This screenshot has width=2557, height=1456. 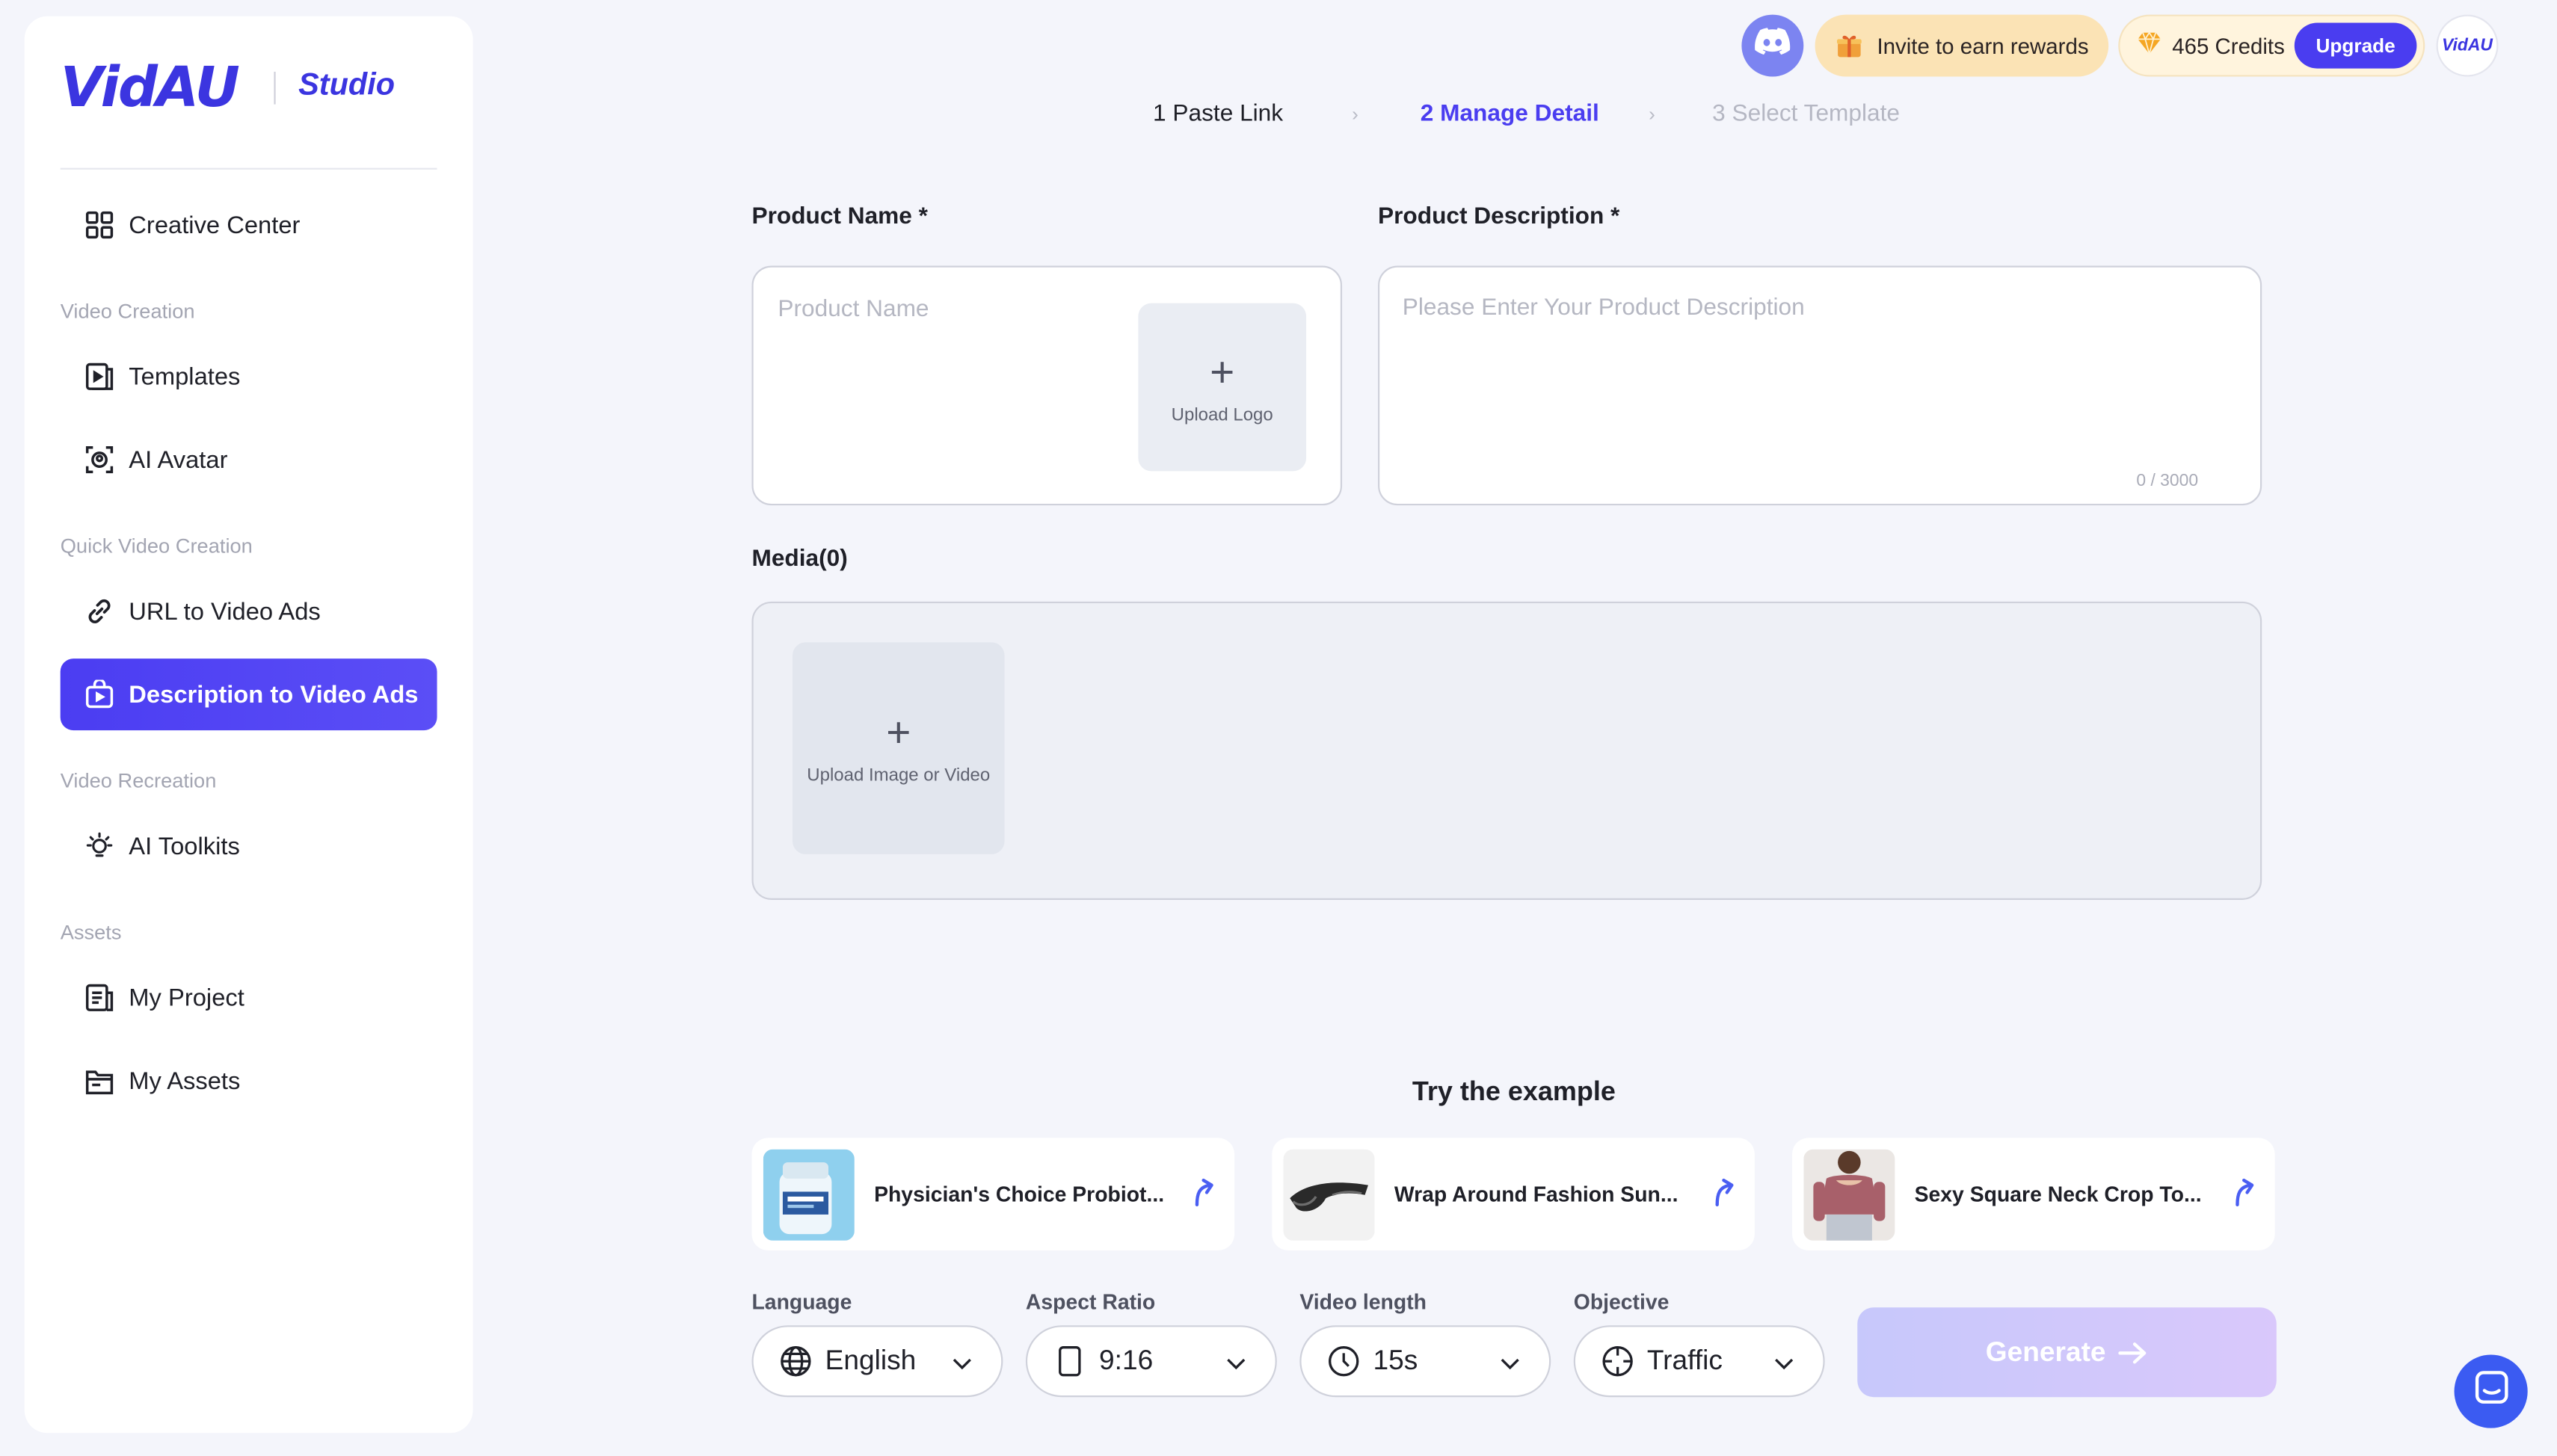 I want to click on generate-button: Generate, so click(x=2067, y=1352).